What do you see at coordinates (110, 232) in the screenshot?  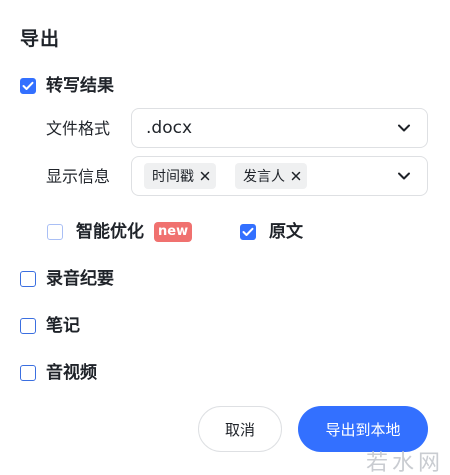 I see `smart-optimize-label: 智能优化` at bounding box center [110, 232].